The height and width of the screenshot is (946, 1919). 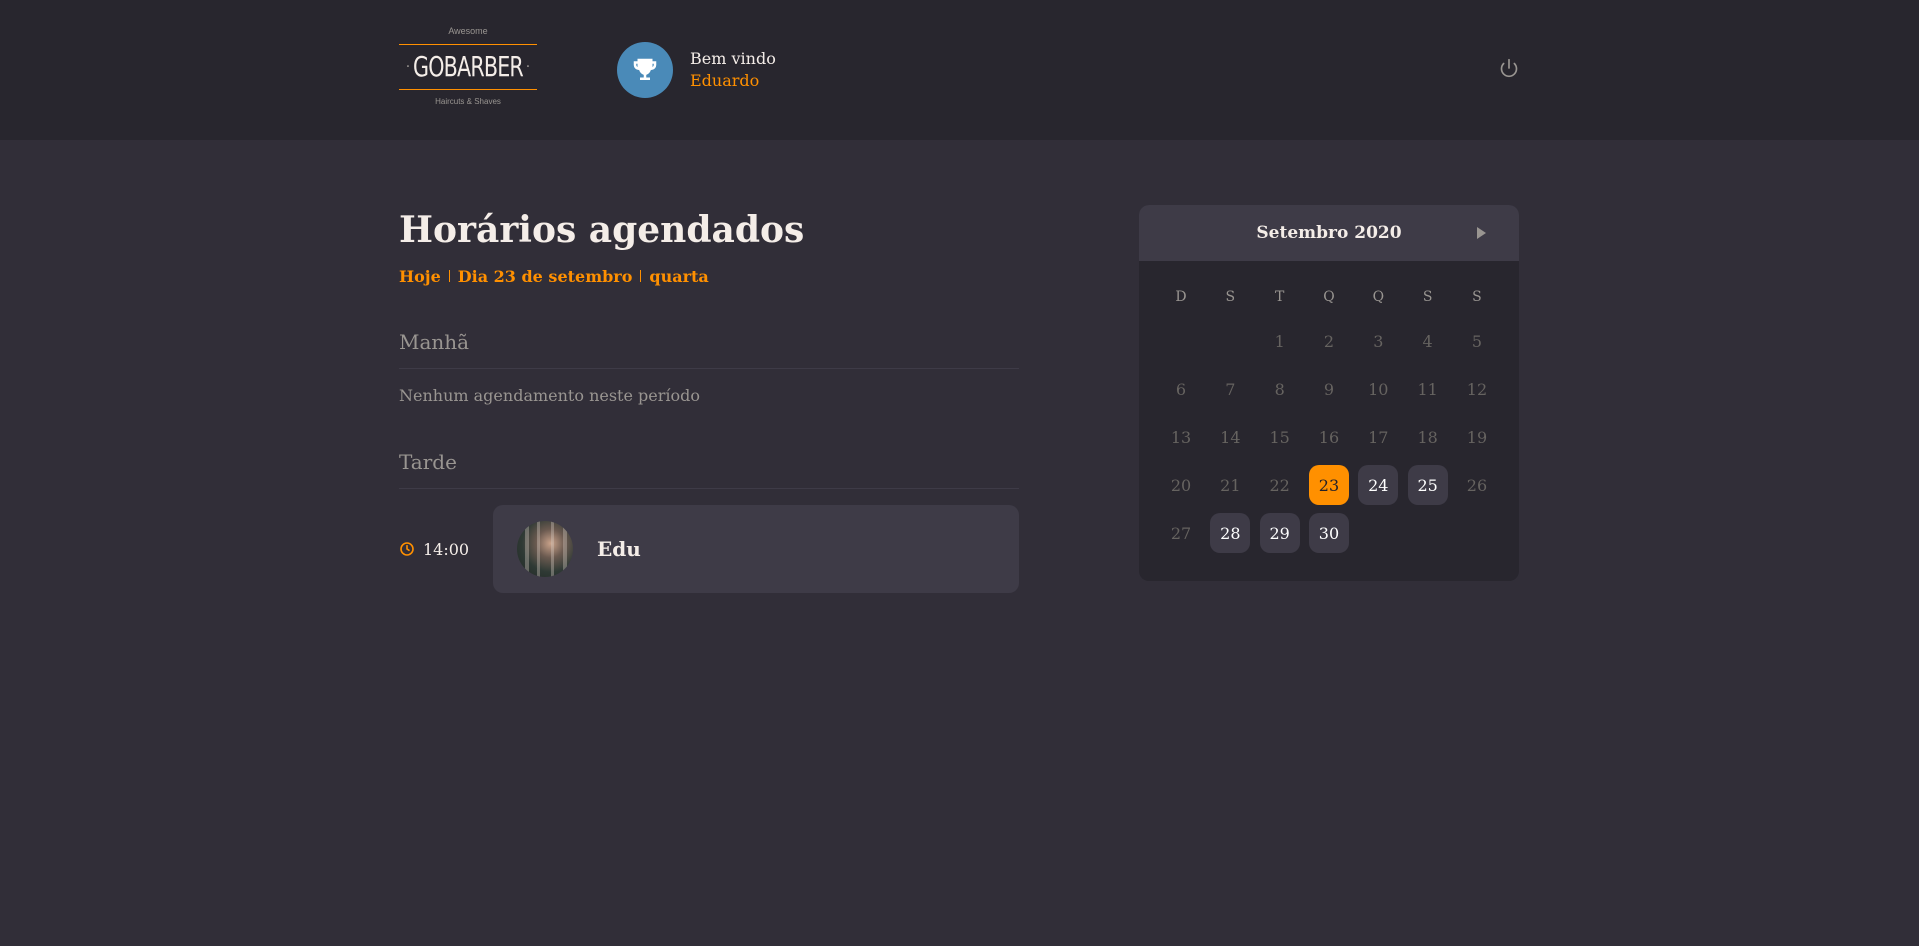 I want to click on calendar-day-available: 30, so click(x=1328, y=533).